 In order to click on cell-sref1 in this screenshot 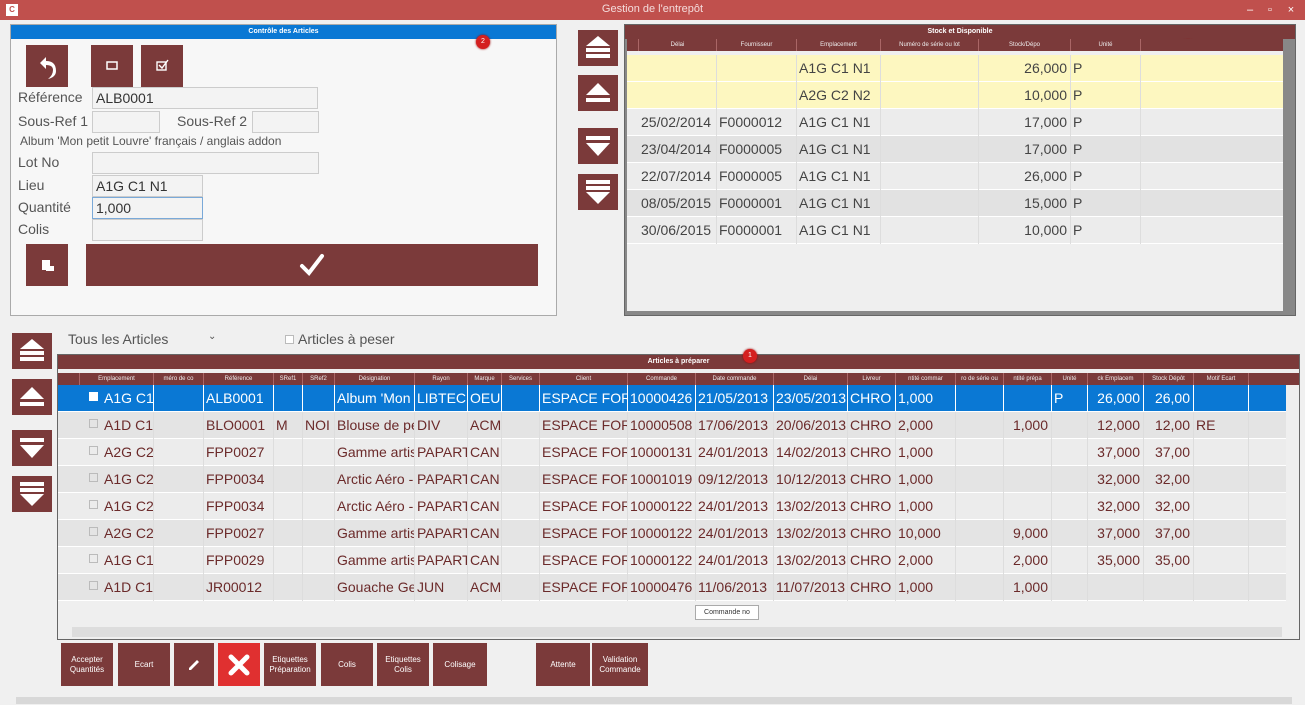, I will do `click(288, 560)`.